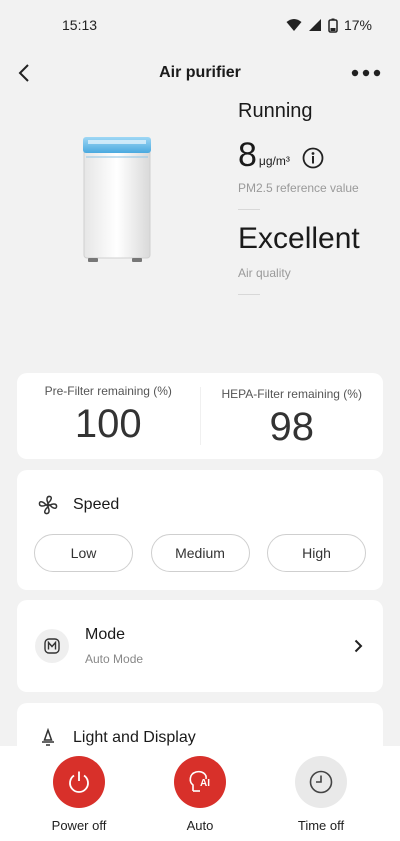  I want to click on hepa-filter-status: HEPA-Filter remaining (%) 98, so click(291, 418).